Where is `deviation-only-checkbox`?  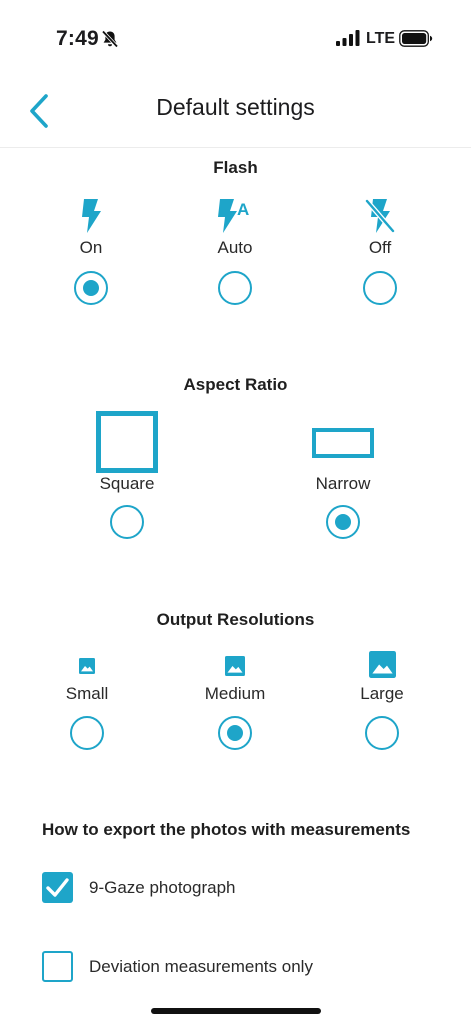 deviation-only-checkbox is located at coordinates (57, 966).